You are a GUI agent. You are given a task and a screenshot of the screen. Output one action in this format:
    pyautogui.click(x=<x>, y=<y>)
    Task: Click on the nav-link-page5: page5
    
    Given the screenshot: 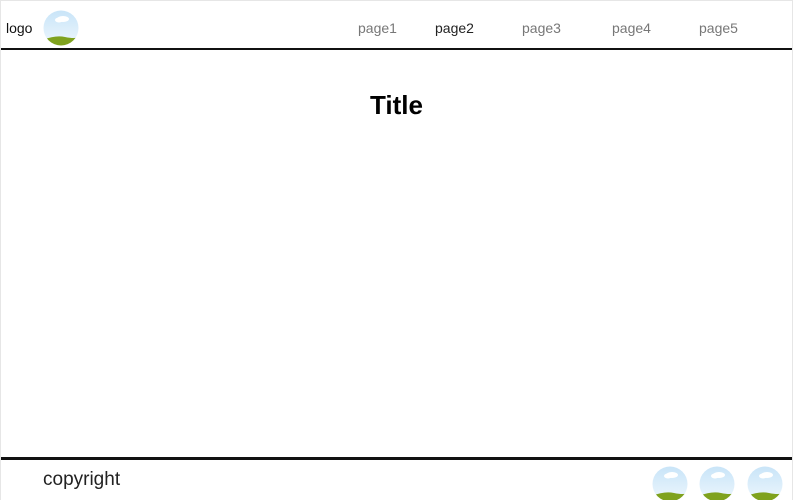 What is the action you would take?
    pyautogui.click(x=718, y=28)
    